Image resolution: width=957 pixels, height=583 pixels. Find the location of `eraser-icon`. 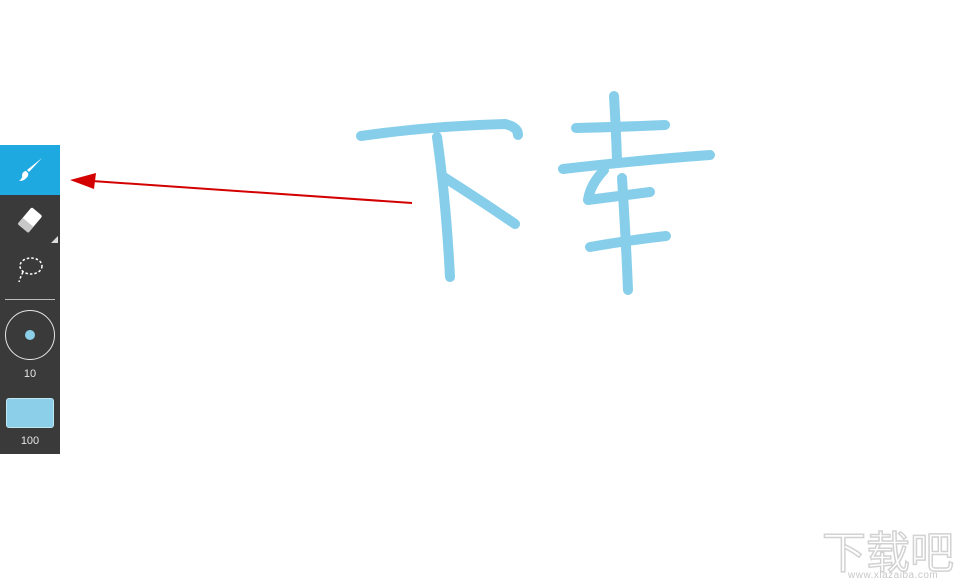

eraser-icon is located at coordinates (29, 220).